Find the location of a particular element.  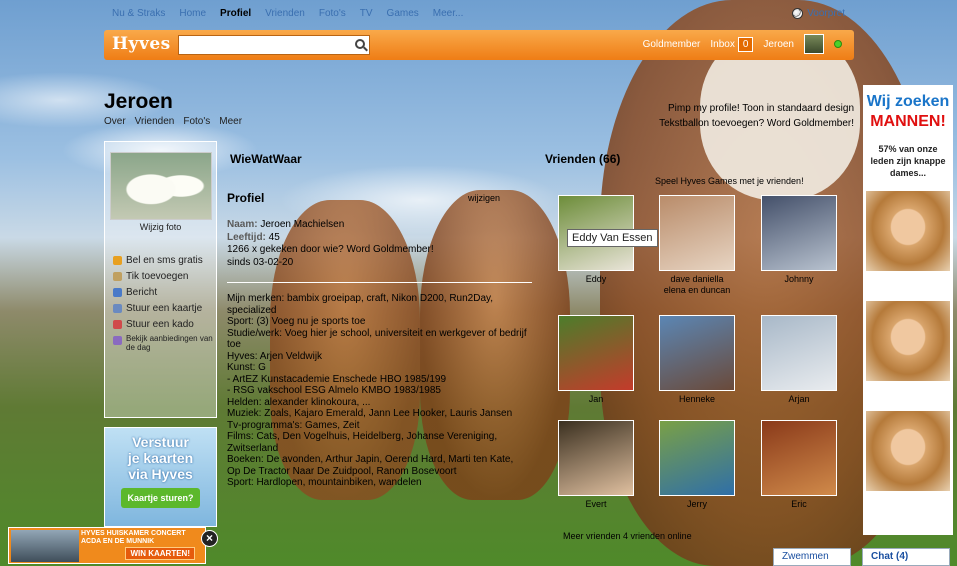

subnav-meer: Meer is located at coordinates (230, 121).